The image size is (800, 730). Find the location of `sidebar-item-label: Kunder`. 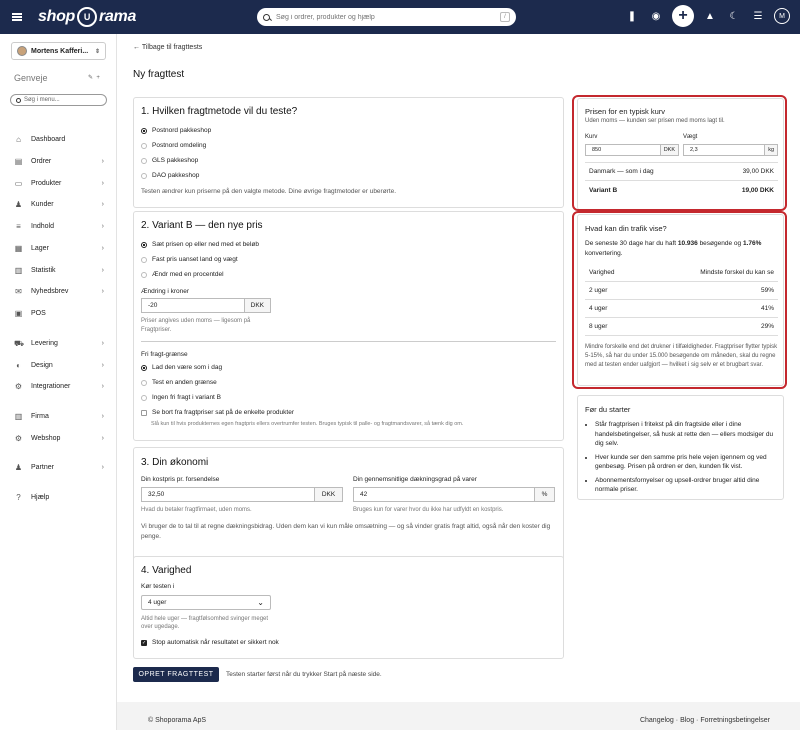

sidebar-item-label: Kunder is located at coordinates (42, 204).